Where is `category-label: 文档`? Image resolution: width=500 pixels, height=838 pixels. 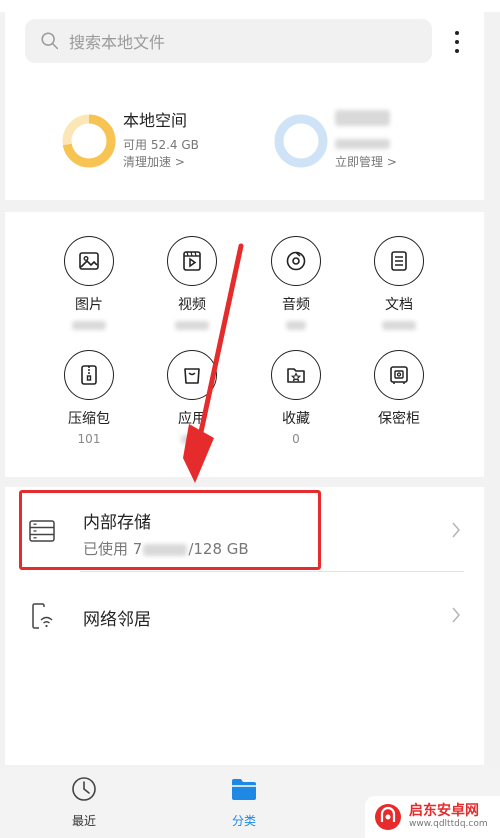 category-label: 文档 is located at coordinates (399, 305).